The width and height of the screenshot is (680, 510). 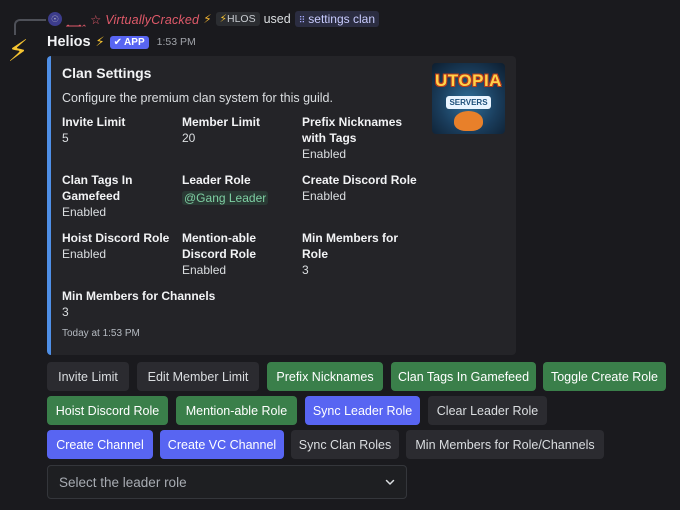 What do you see at coordinates (277, 19) in the screenshot?
I see `used-text: used` at bounding box center [277, 19].